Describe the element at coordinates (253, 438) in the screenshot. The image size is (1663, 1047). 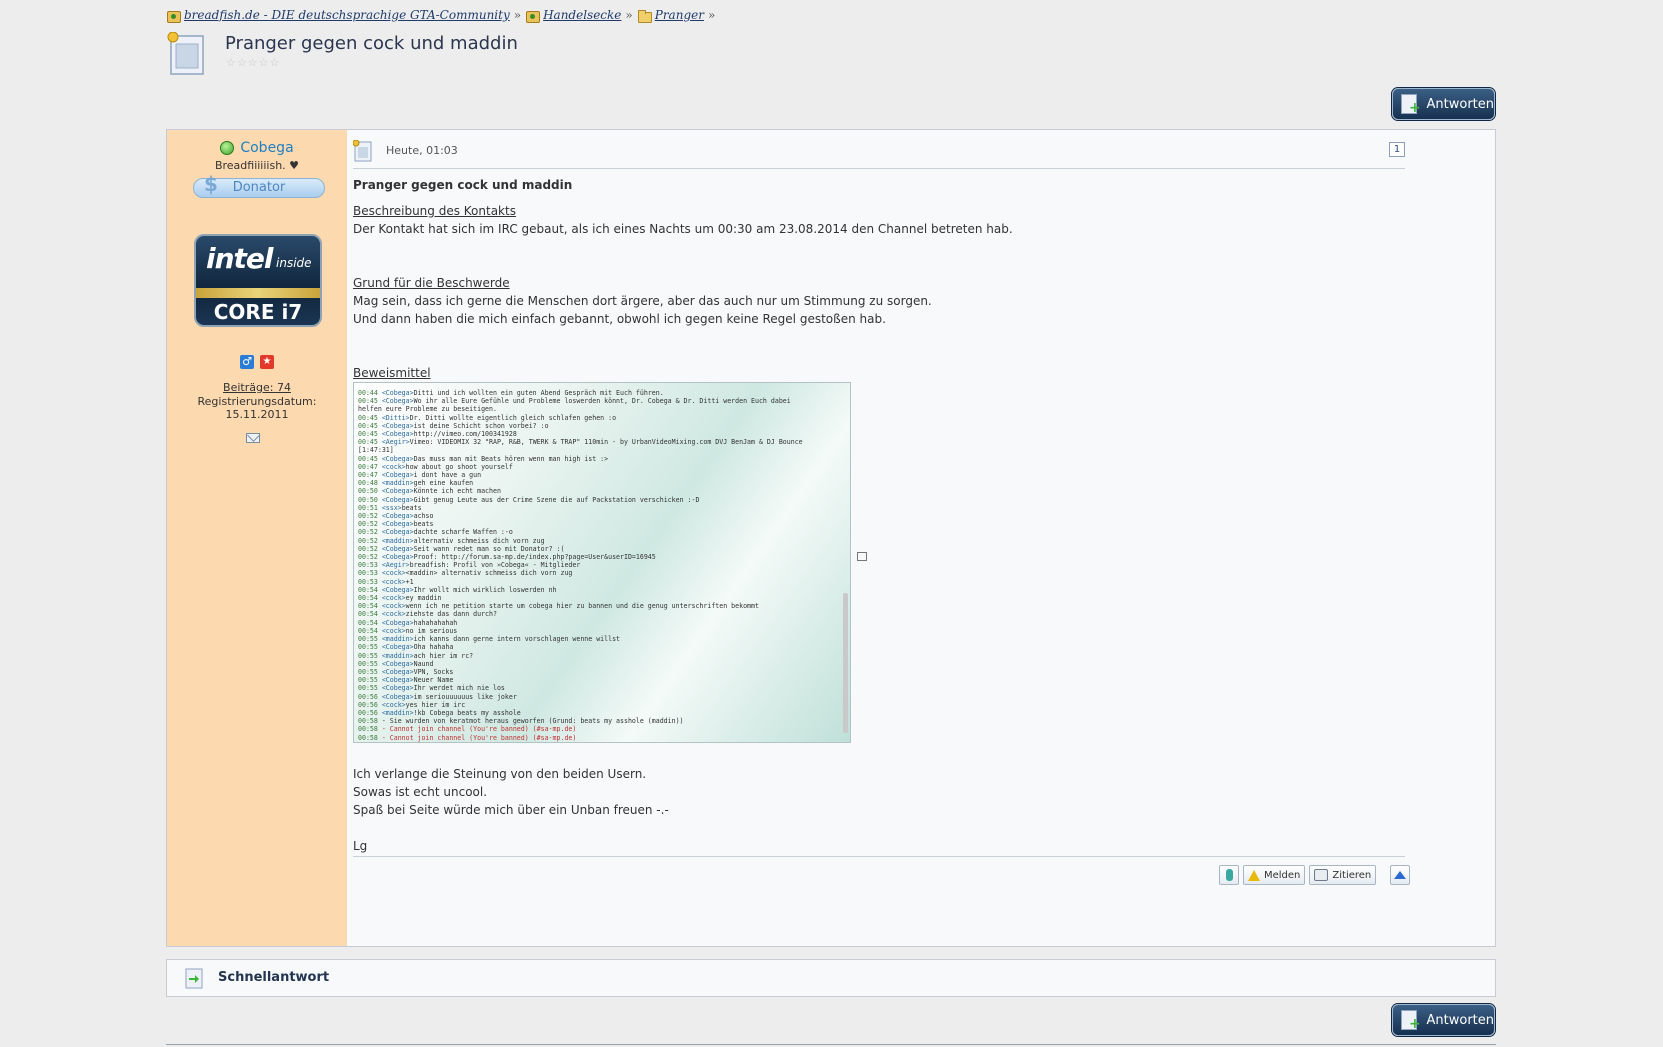
I see `email-icon` at that location.